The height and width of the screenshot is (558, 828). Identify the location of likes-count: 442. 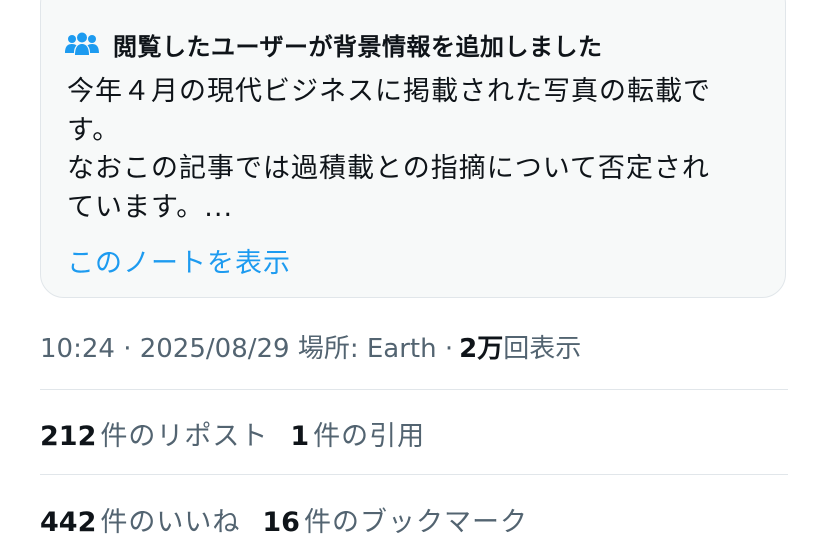
(68, 522).